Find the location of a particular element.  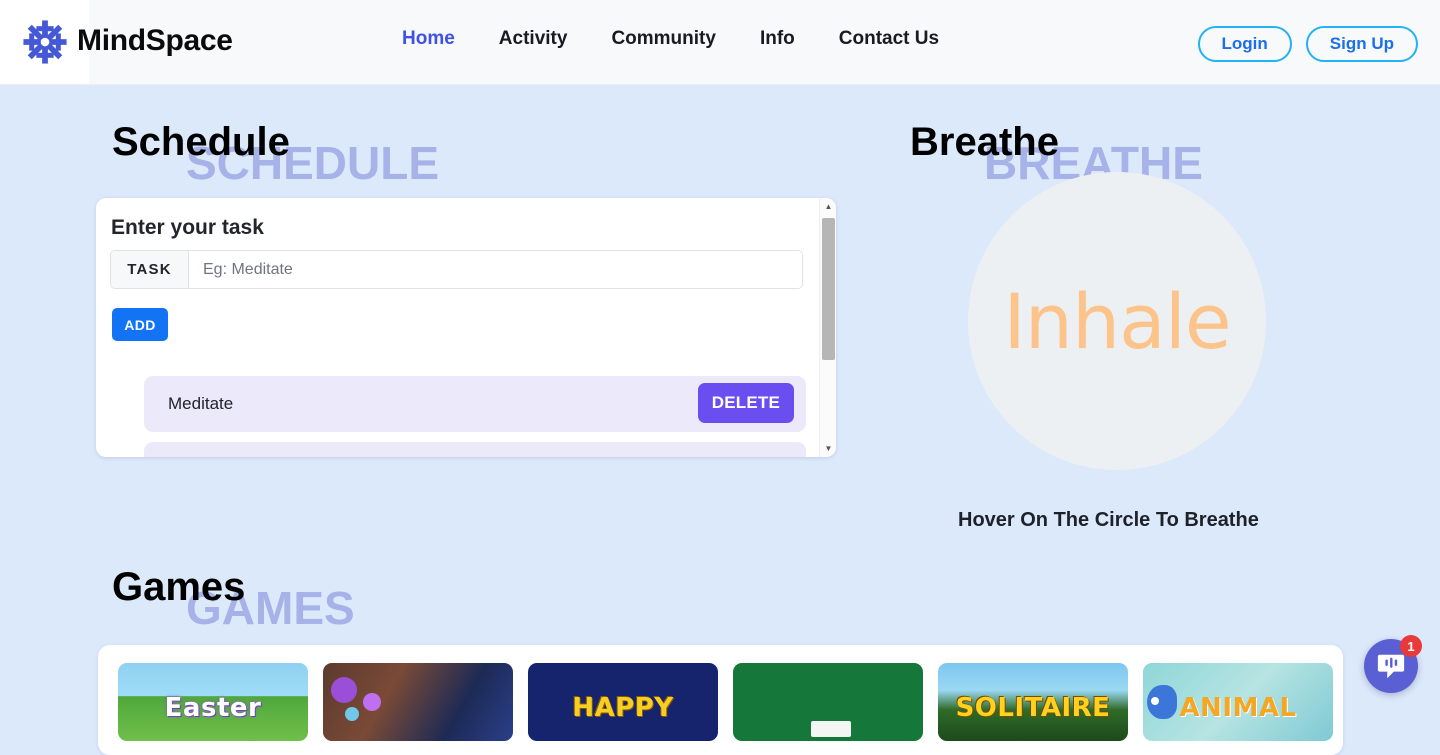

task-input is located at coordinates (495, 269).